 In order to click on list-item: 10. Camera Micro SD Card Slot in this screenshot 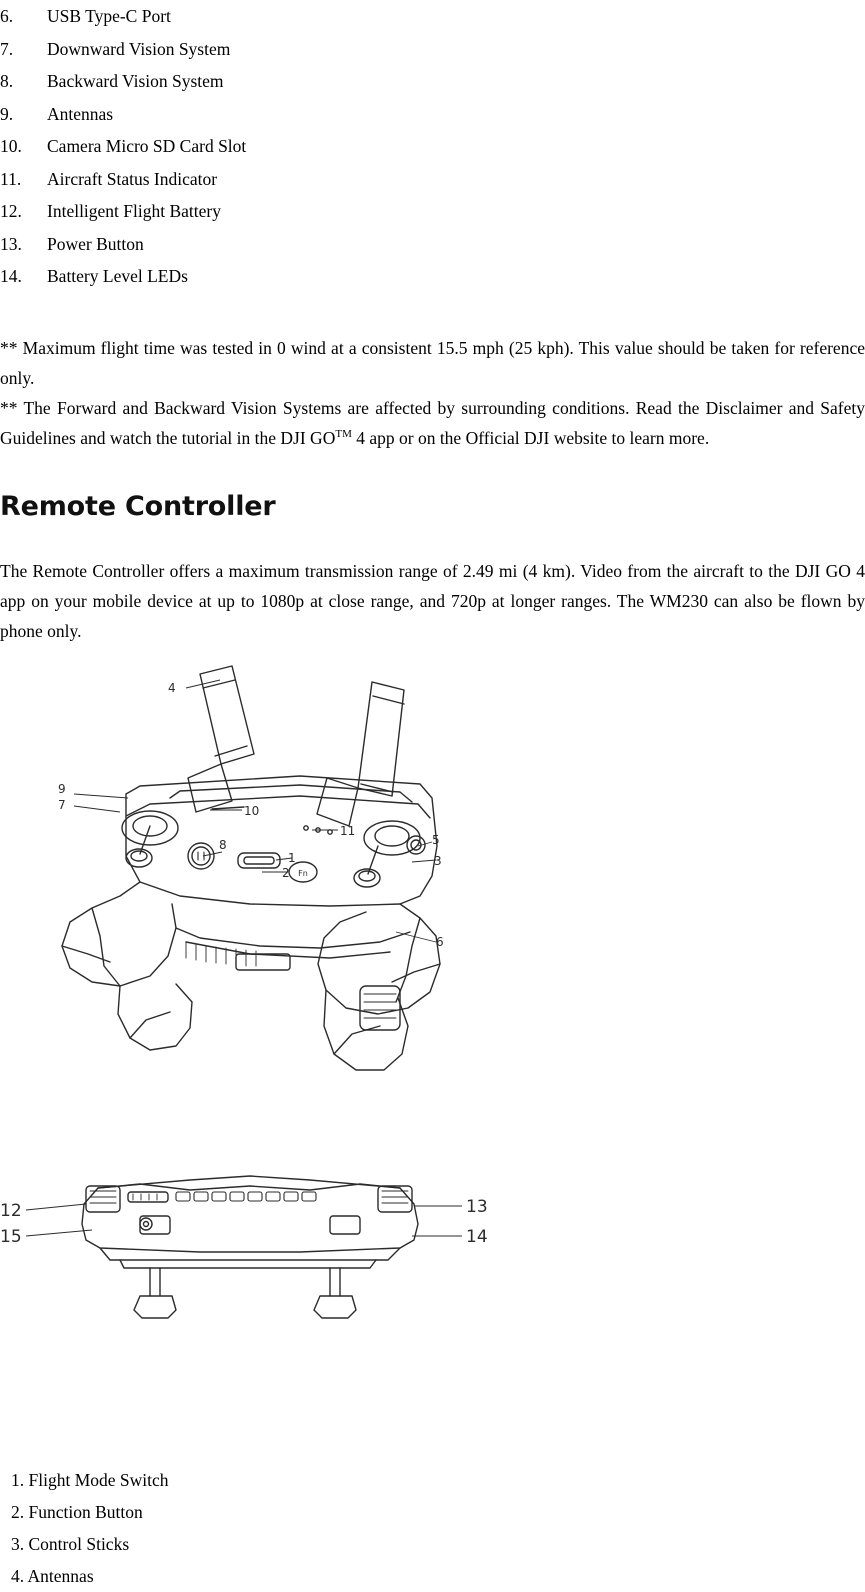, I will do `click(432, 146)`.